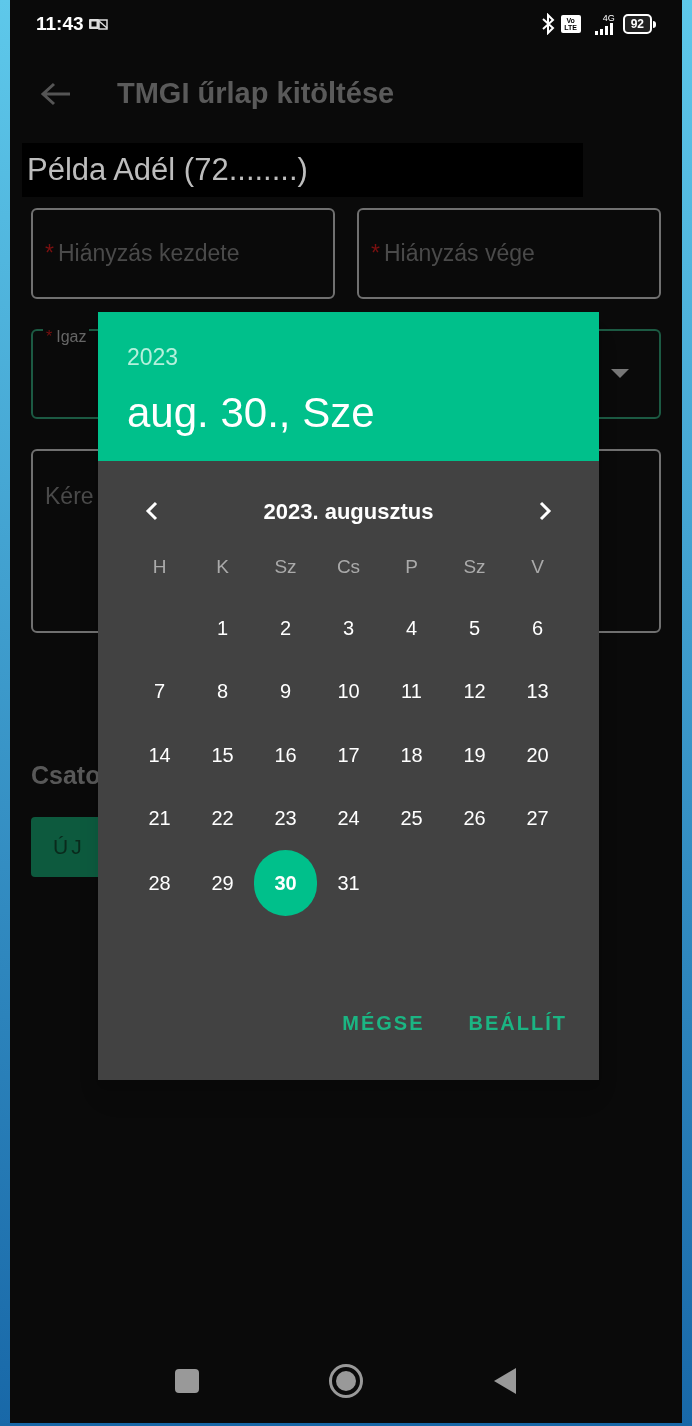 The height and width of the screenshot is (1426, 692). What do you see at coordinates (537, 691) in the screenshot?
I see `calendar-day: 13` at bounding box center [537, 691].